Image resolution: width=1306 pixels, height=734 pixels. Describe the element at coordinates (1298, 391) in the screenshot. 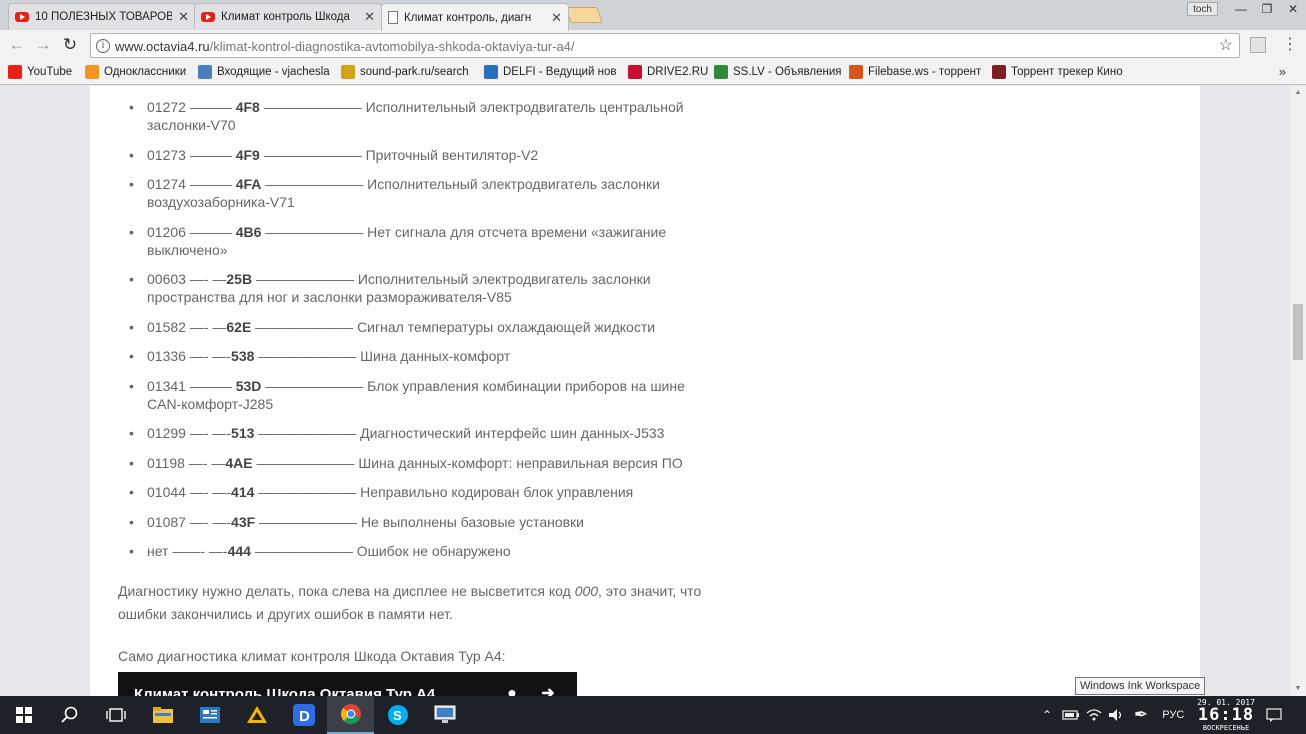

I see `page-scrollbar: ▲ ▼` at that location.